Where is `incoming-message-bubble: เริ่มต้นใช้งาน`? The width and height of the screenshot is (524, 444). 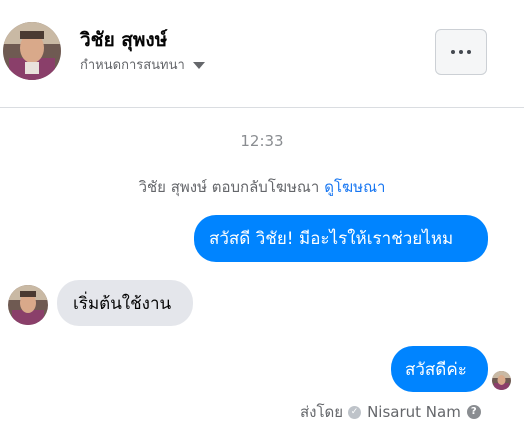
incoming-message-bubble: เริ่มต้นใช้งาน is located at coordinates (125, 303).